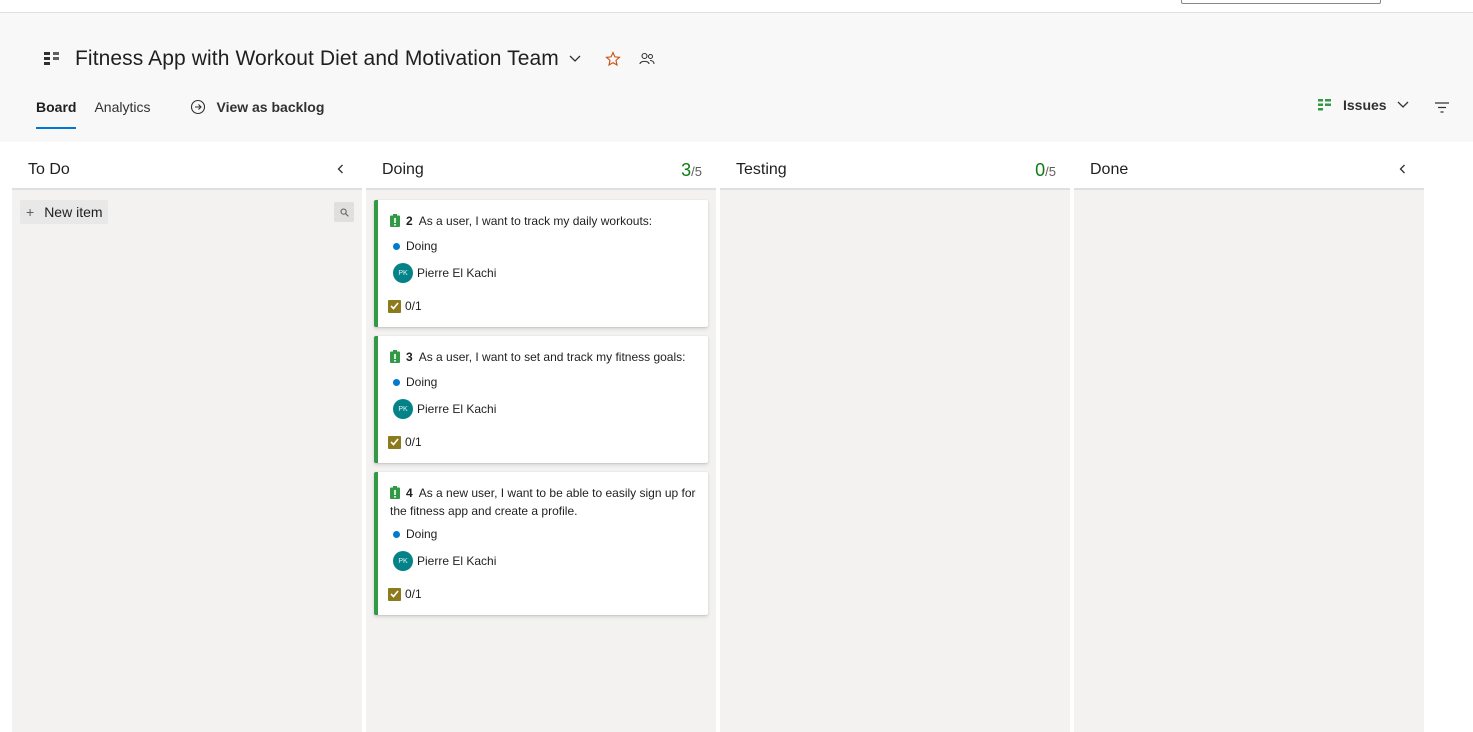 The height and width of the screenshot is (732, 1473). What do you see at coordinates (1325, 105) in the screenshot?
I see `backlog-level-icon` at bounding box center [1325, 105].